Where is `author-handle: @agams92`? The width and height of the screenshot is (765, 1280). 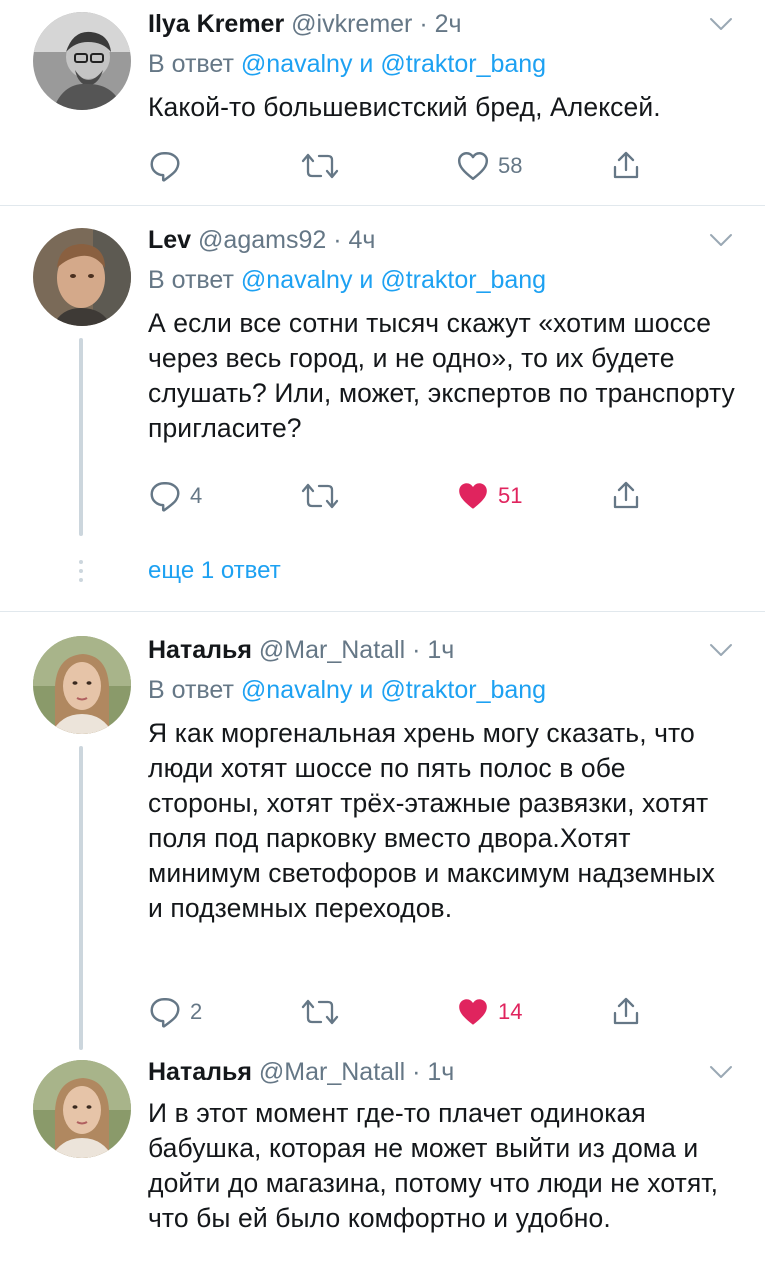 author-handle: @agams92 is located at coordinates (262, 240).